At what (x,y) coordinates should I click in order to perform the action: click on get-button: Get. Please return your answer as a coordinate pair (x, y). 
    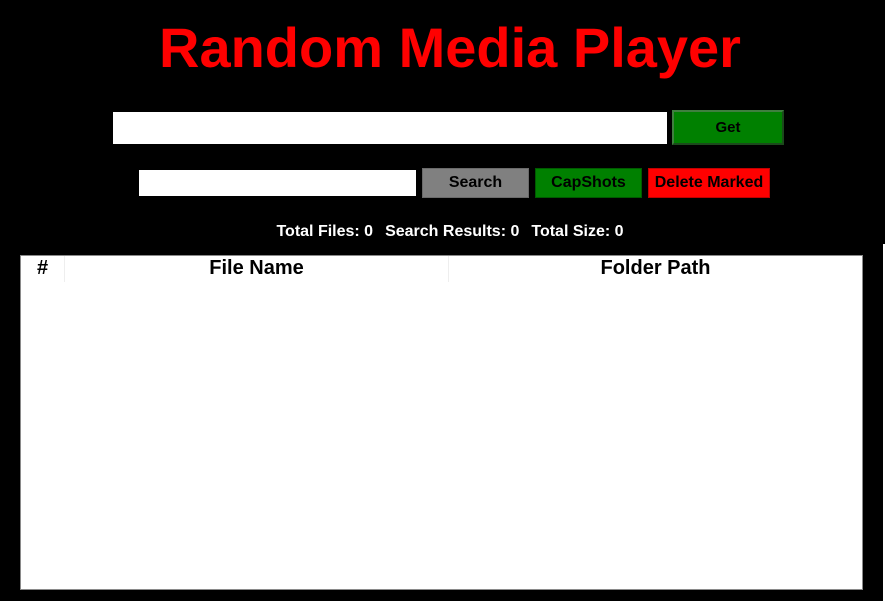
    Looking at the image, I should click on (728, 127).